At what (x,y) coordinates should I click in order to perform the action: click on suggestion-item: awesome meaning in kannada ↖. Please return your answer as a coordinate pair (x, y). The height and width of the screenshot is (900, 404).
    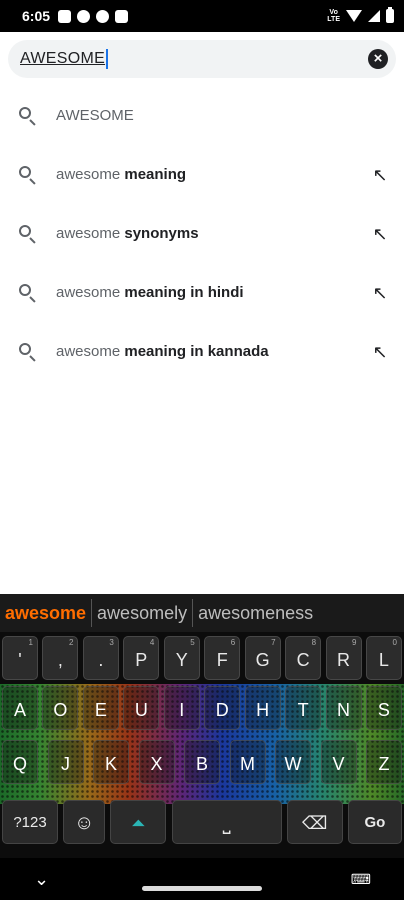
    Looking at the image, I should click on (202, 351).